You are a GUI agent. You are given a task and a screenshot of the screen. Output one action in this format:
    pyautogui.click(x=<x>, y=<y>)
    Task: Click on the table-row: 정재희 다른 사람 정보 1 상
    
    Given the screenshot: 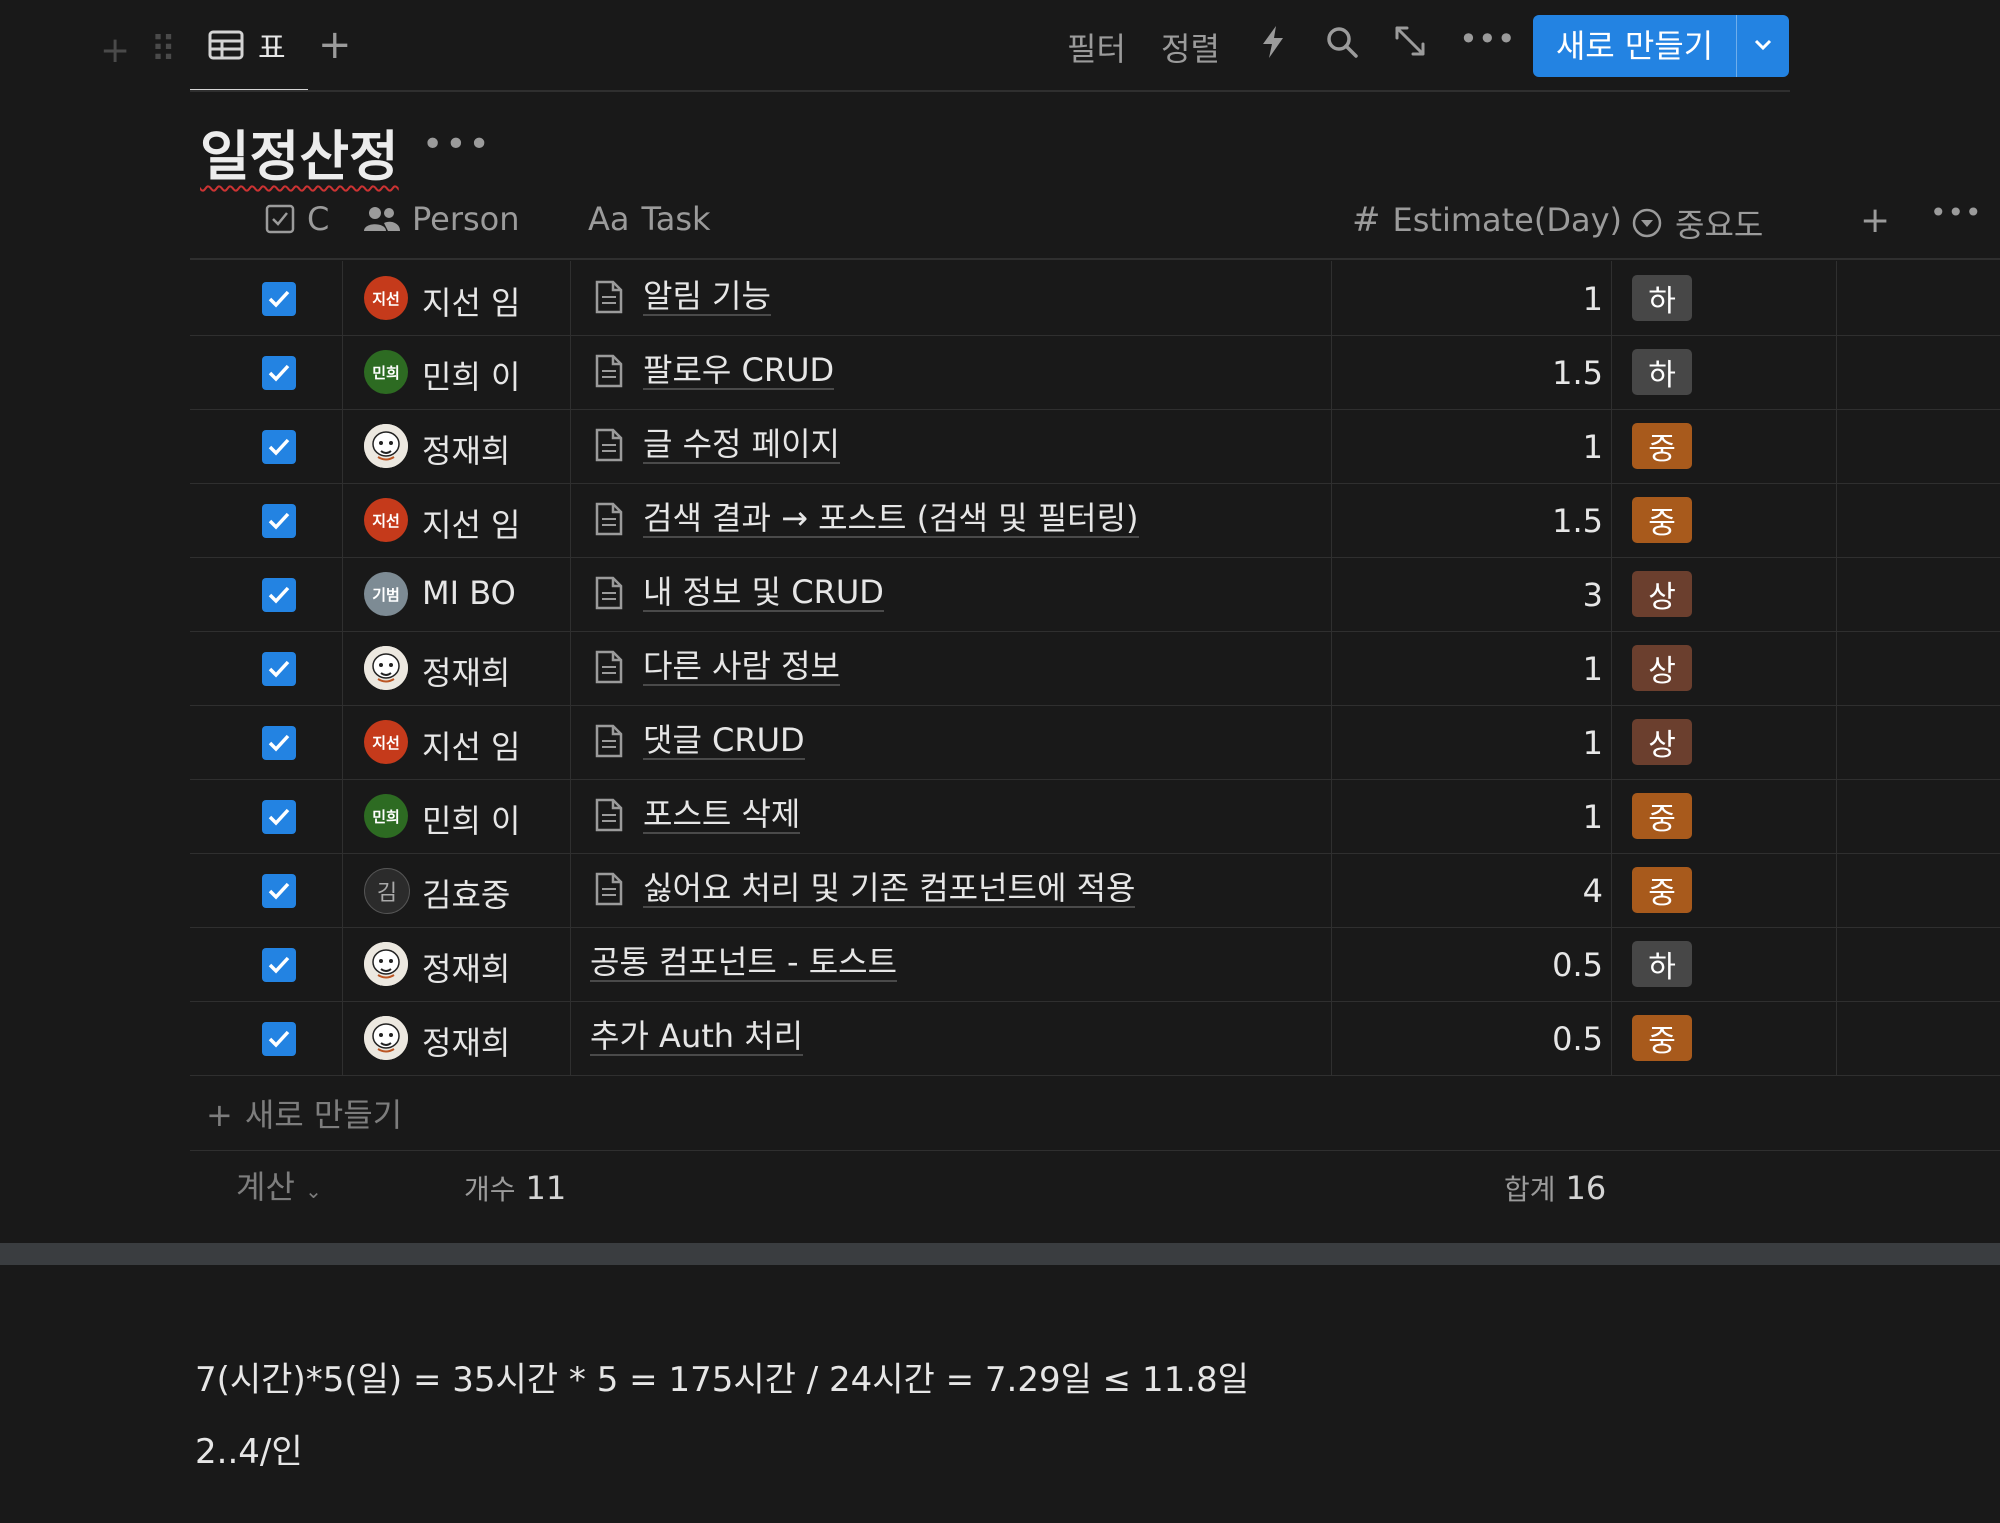 What is the action you would take?
    pyautogui.click(x=1095, y=668)
    